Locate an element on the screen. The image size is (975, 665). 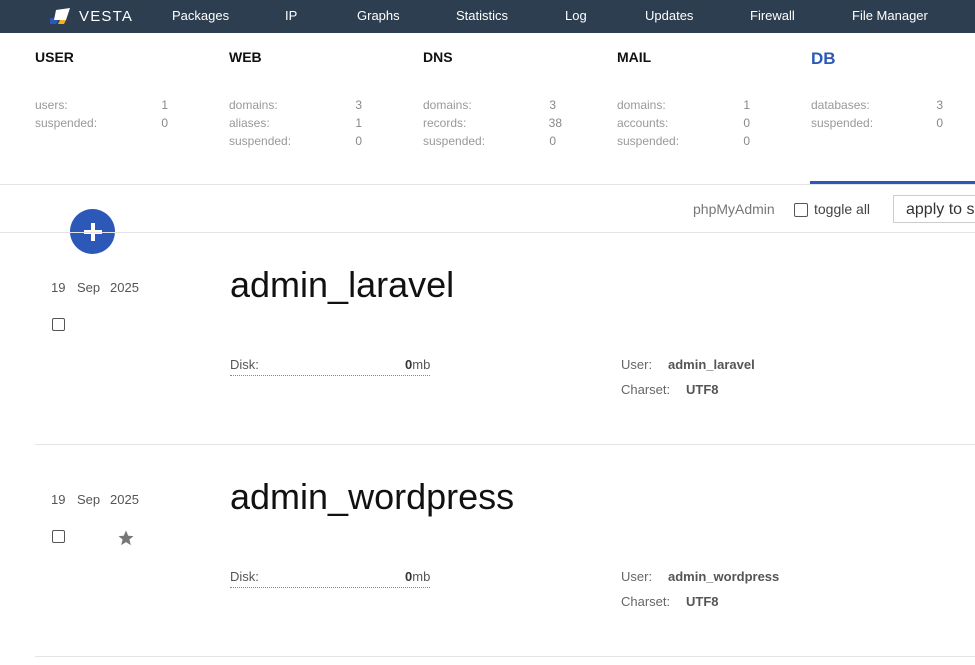
nav-ip: IP is located at coordinates (291, 15).